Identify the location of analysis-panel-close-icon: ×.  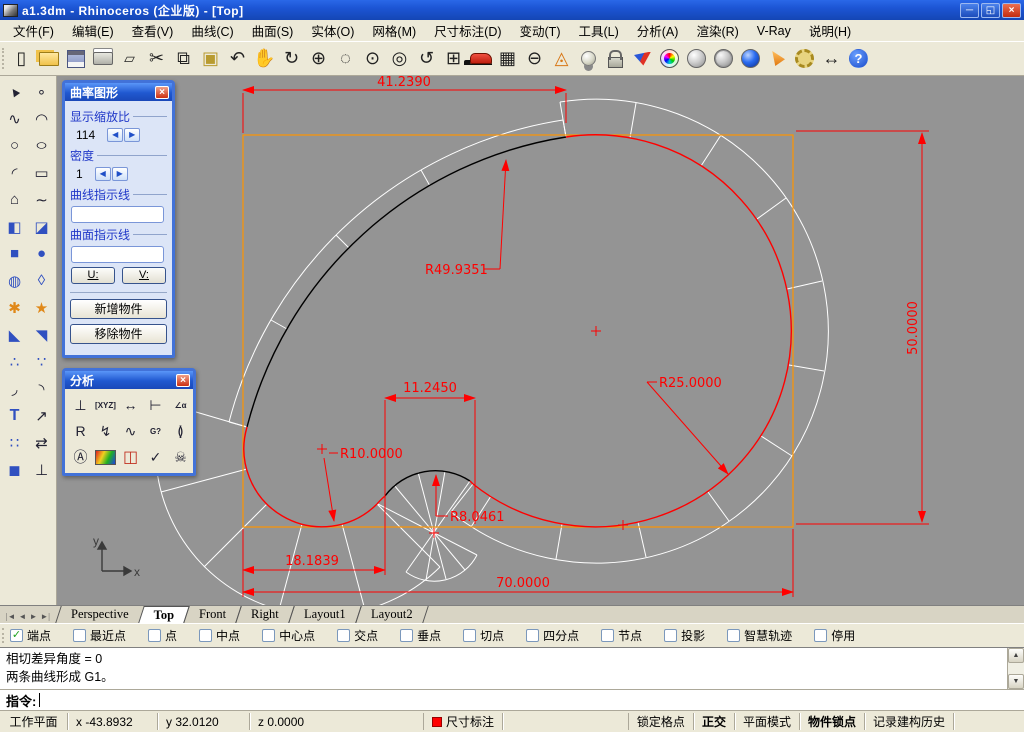
(183, 380).